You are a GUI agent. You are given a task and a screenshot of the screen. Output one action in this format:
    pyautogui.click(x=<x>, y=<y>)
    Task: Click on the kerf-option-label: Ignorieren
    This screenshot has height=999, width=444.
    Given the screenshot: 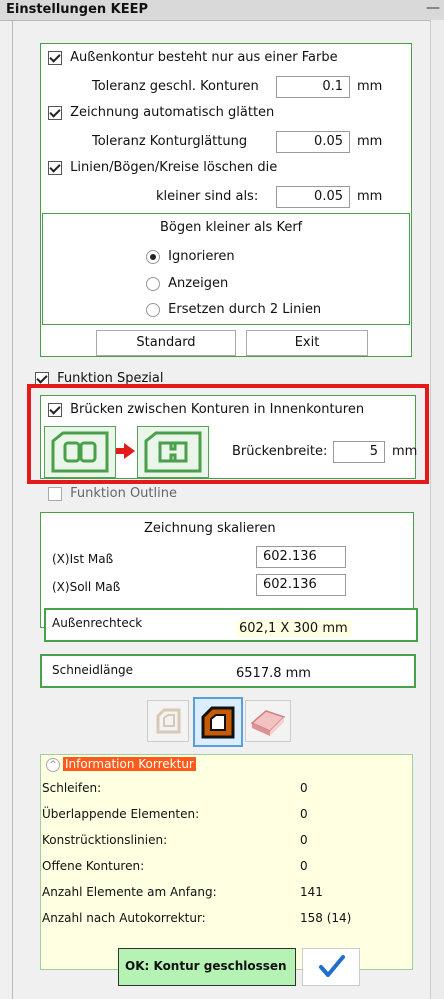 What is the action you would take?
    pyautogui.click(x=201, y=256)
    